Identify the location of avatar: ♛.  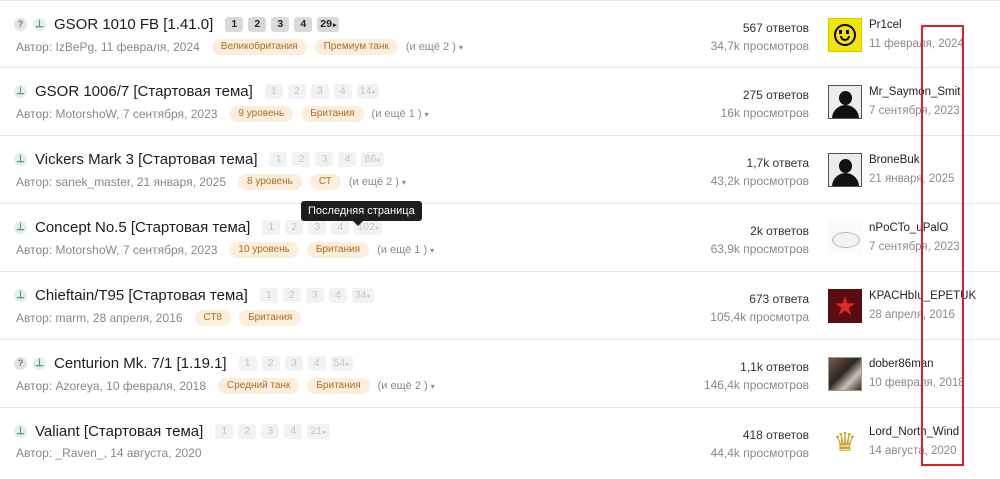
(845, 442).